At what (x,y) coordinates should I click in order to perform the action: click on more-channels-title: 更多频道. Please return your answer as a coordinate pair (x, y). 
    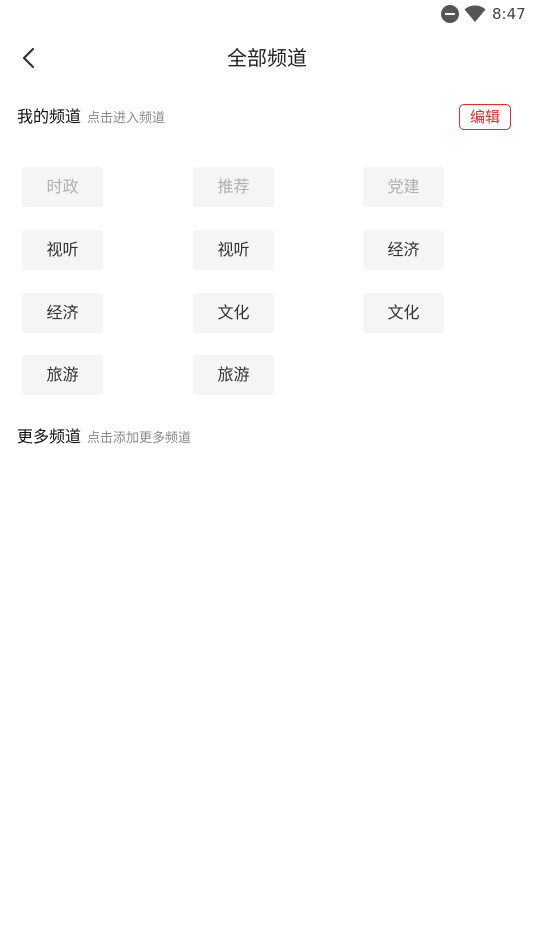
    Looking at the image, I should click on (49, 436).